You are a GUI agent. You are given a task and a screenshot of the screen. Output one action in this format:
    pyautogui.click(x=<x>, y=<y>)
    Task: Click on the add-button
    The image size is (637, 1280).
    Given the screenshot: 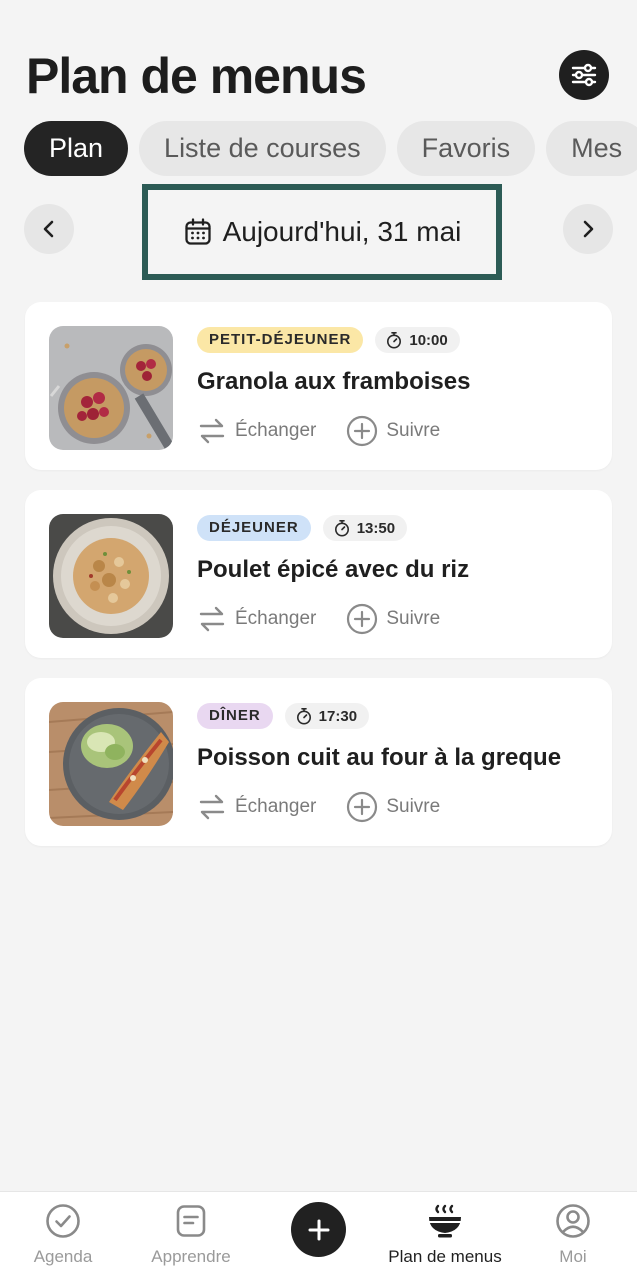 What is the action you would take?
    pyautogui.click(x=318, y=1229)
    